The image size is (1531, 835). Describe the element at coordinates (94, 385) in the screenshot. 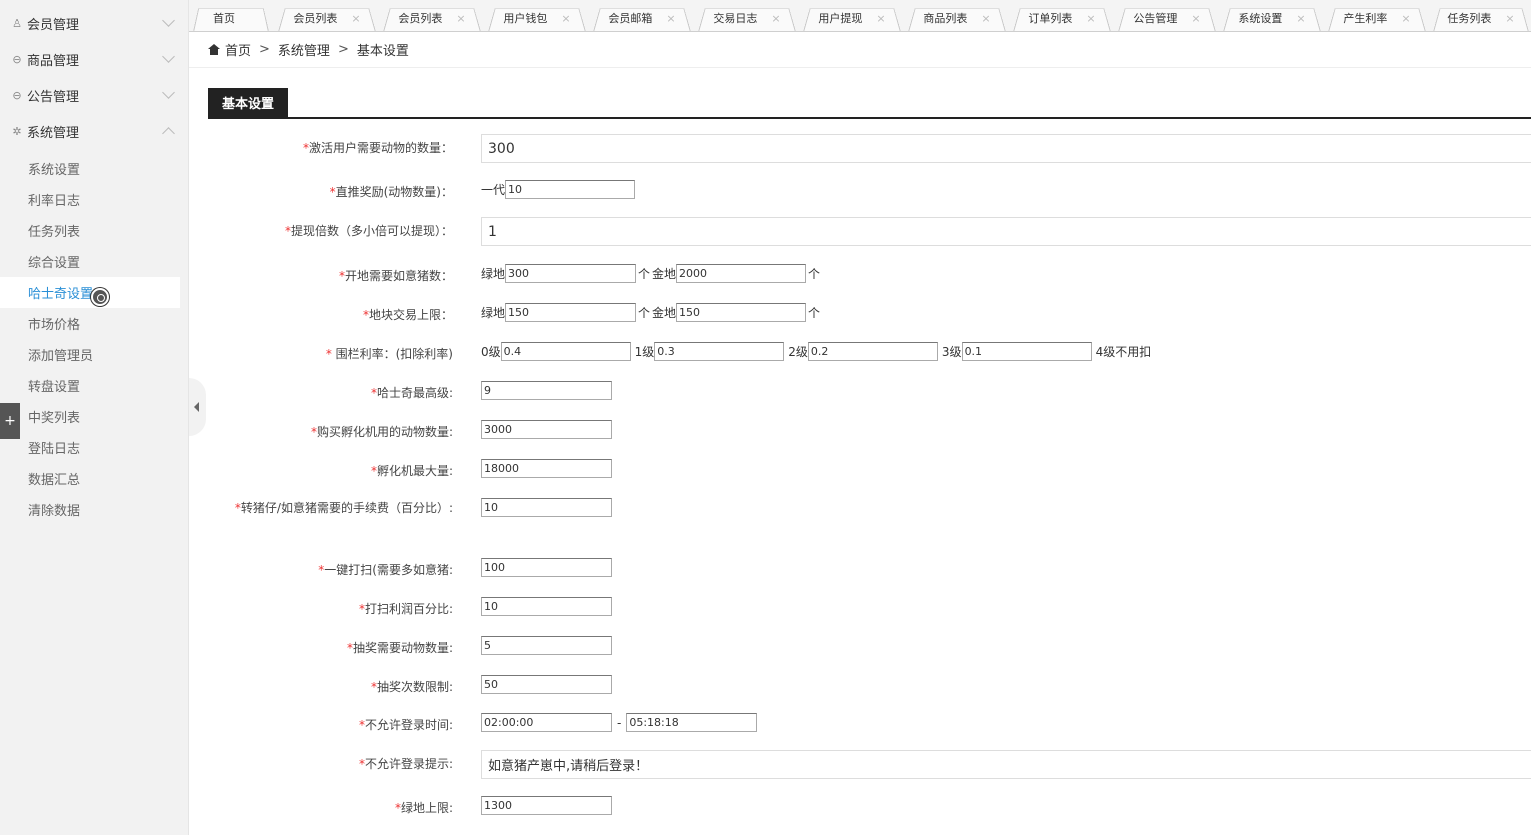

I see `sidebar-item-wheel-settings: 转盘设置` at that location.